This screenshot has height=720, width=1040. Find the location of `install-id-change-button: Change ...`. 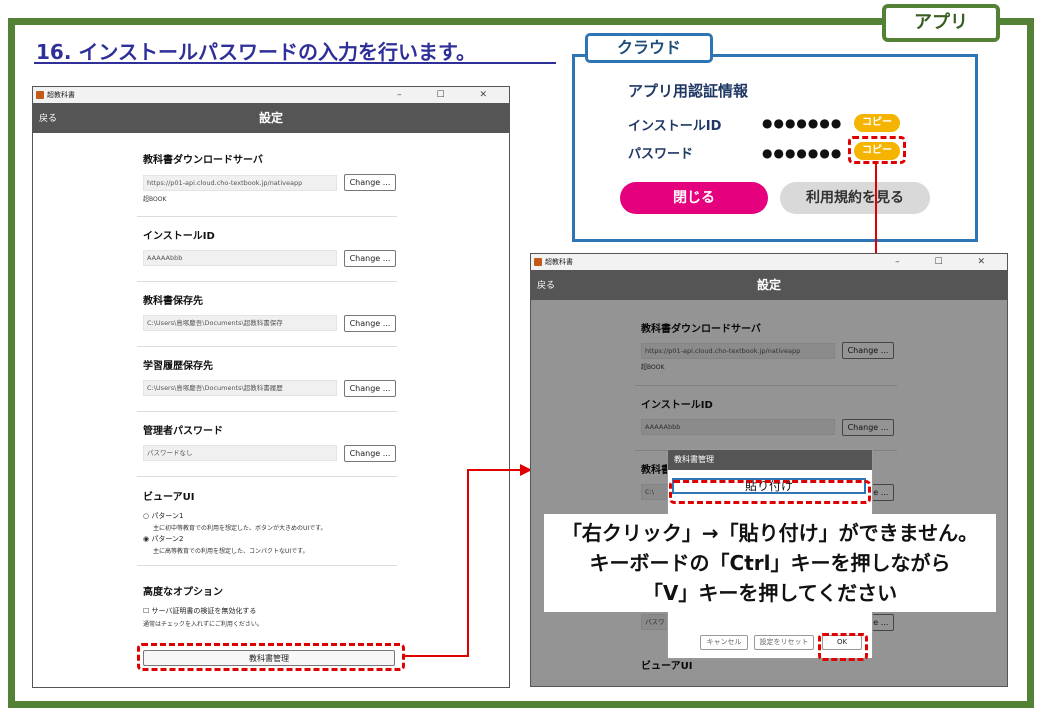

install-id-change-button: Change ... is located at coordinates (370, 258).